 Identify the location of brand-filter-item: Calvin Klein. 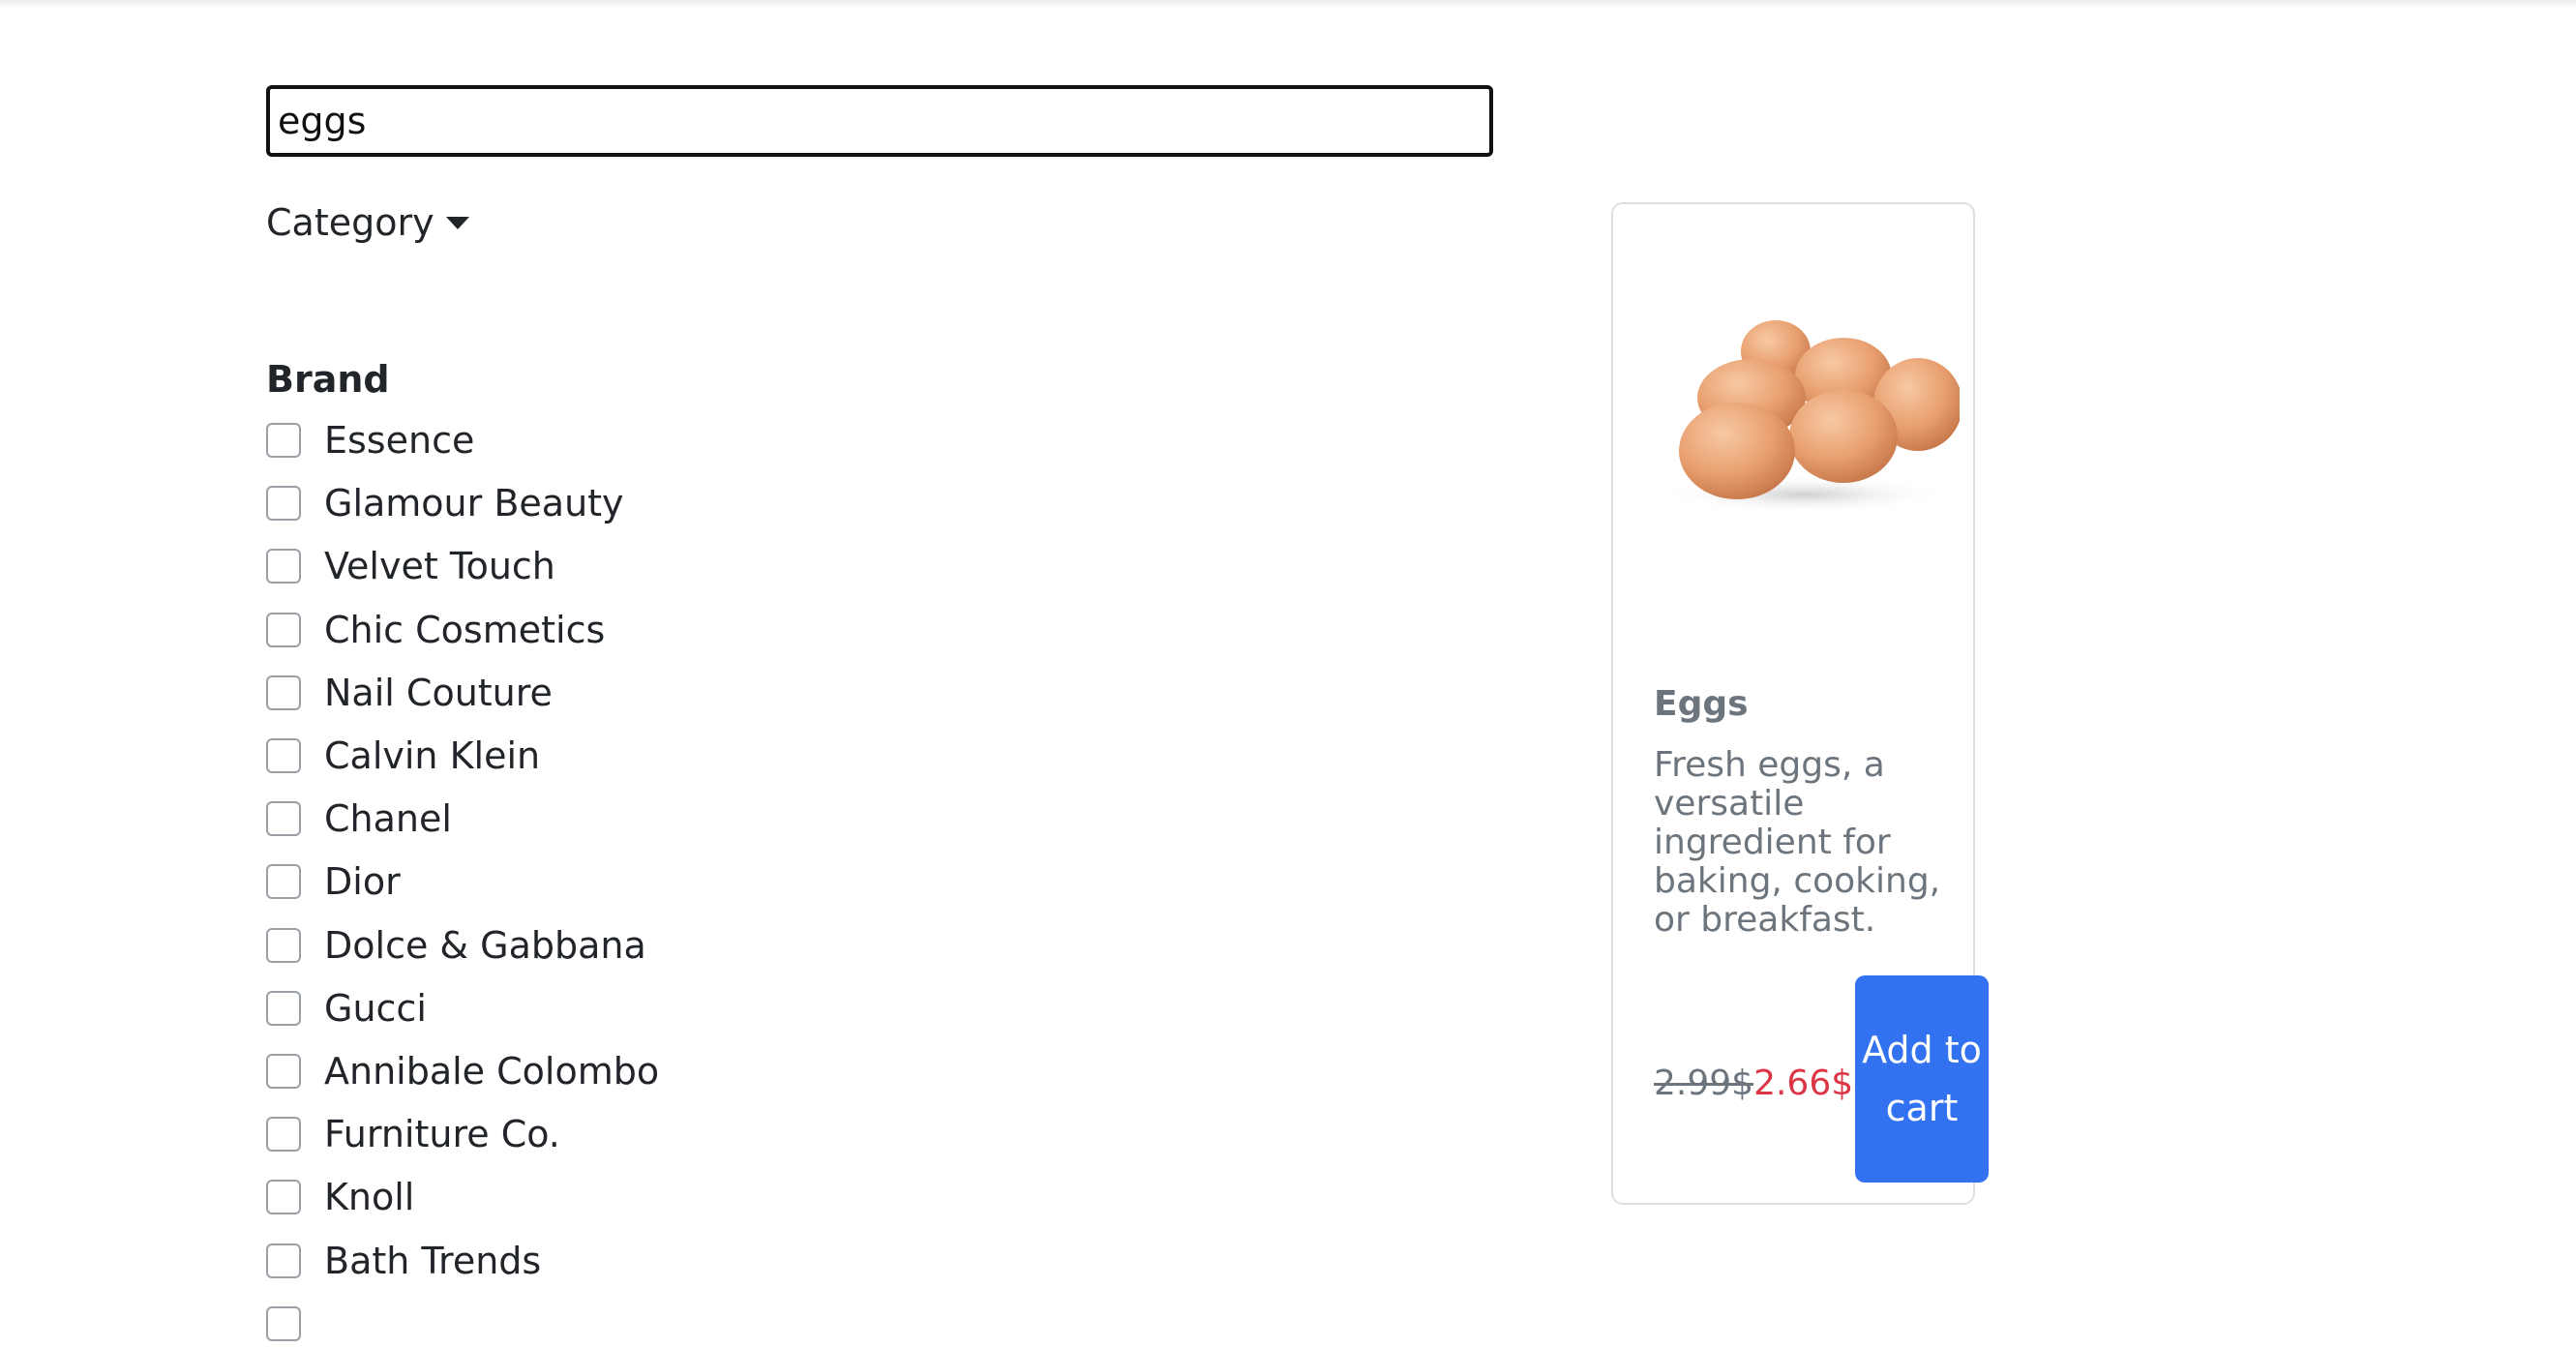
(403, 756).